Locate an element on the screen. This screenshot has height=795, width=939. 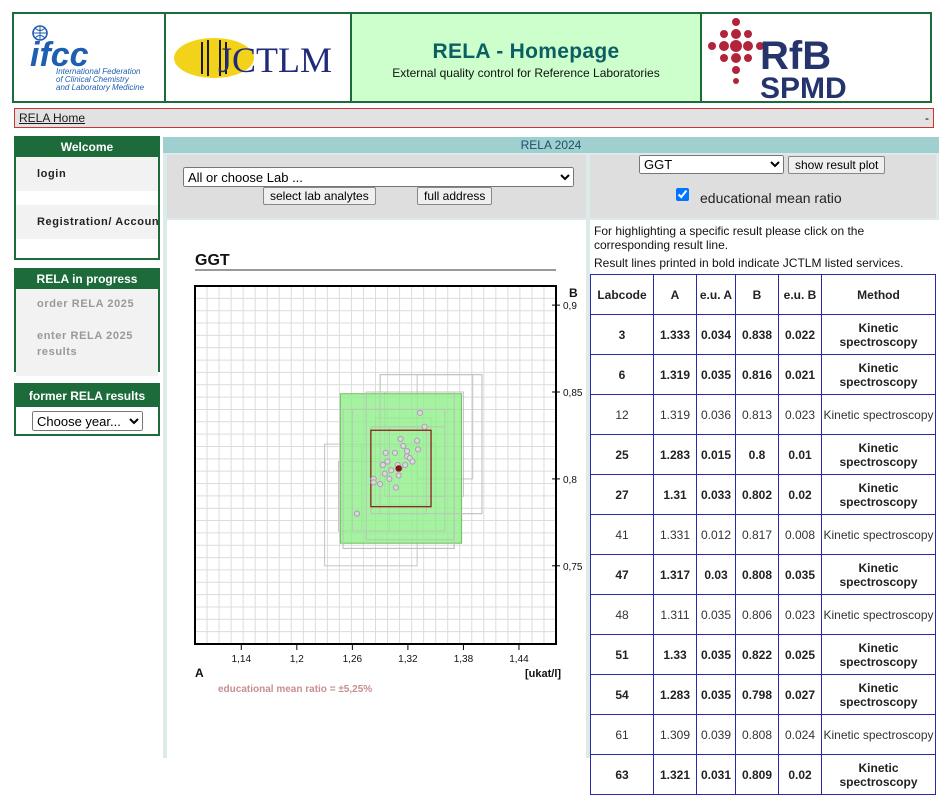
x-tick-label: 1,38 is located at coordinates (464, 659).